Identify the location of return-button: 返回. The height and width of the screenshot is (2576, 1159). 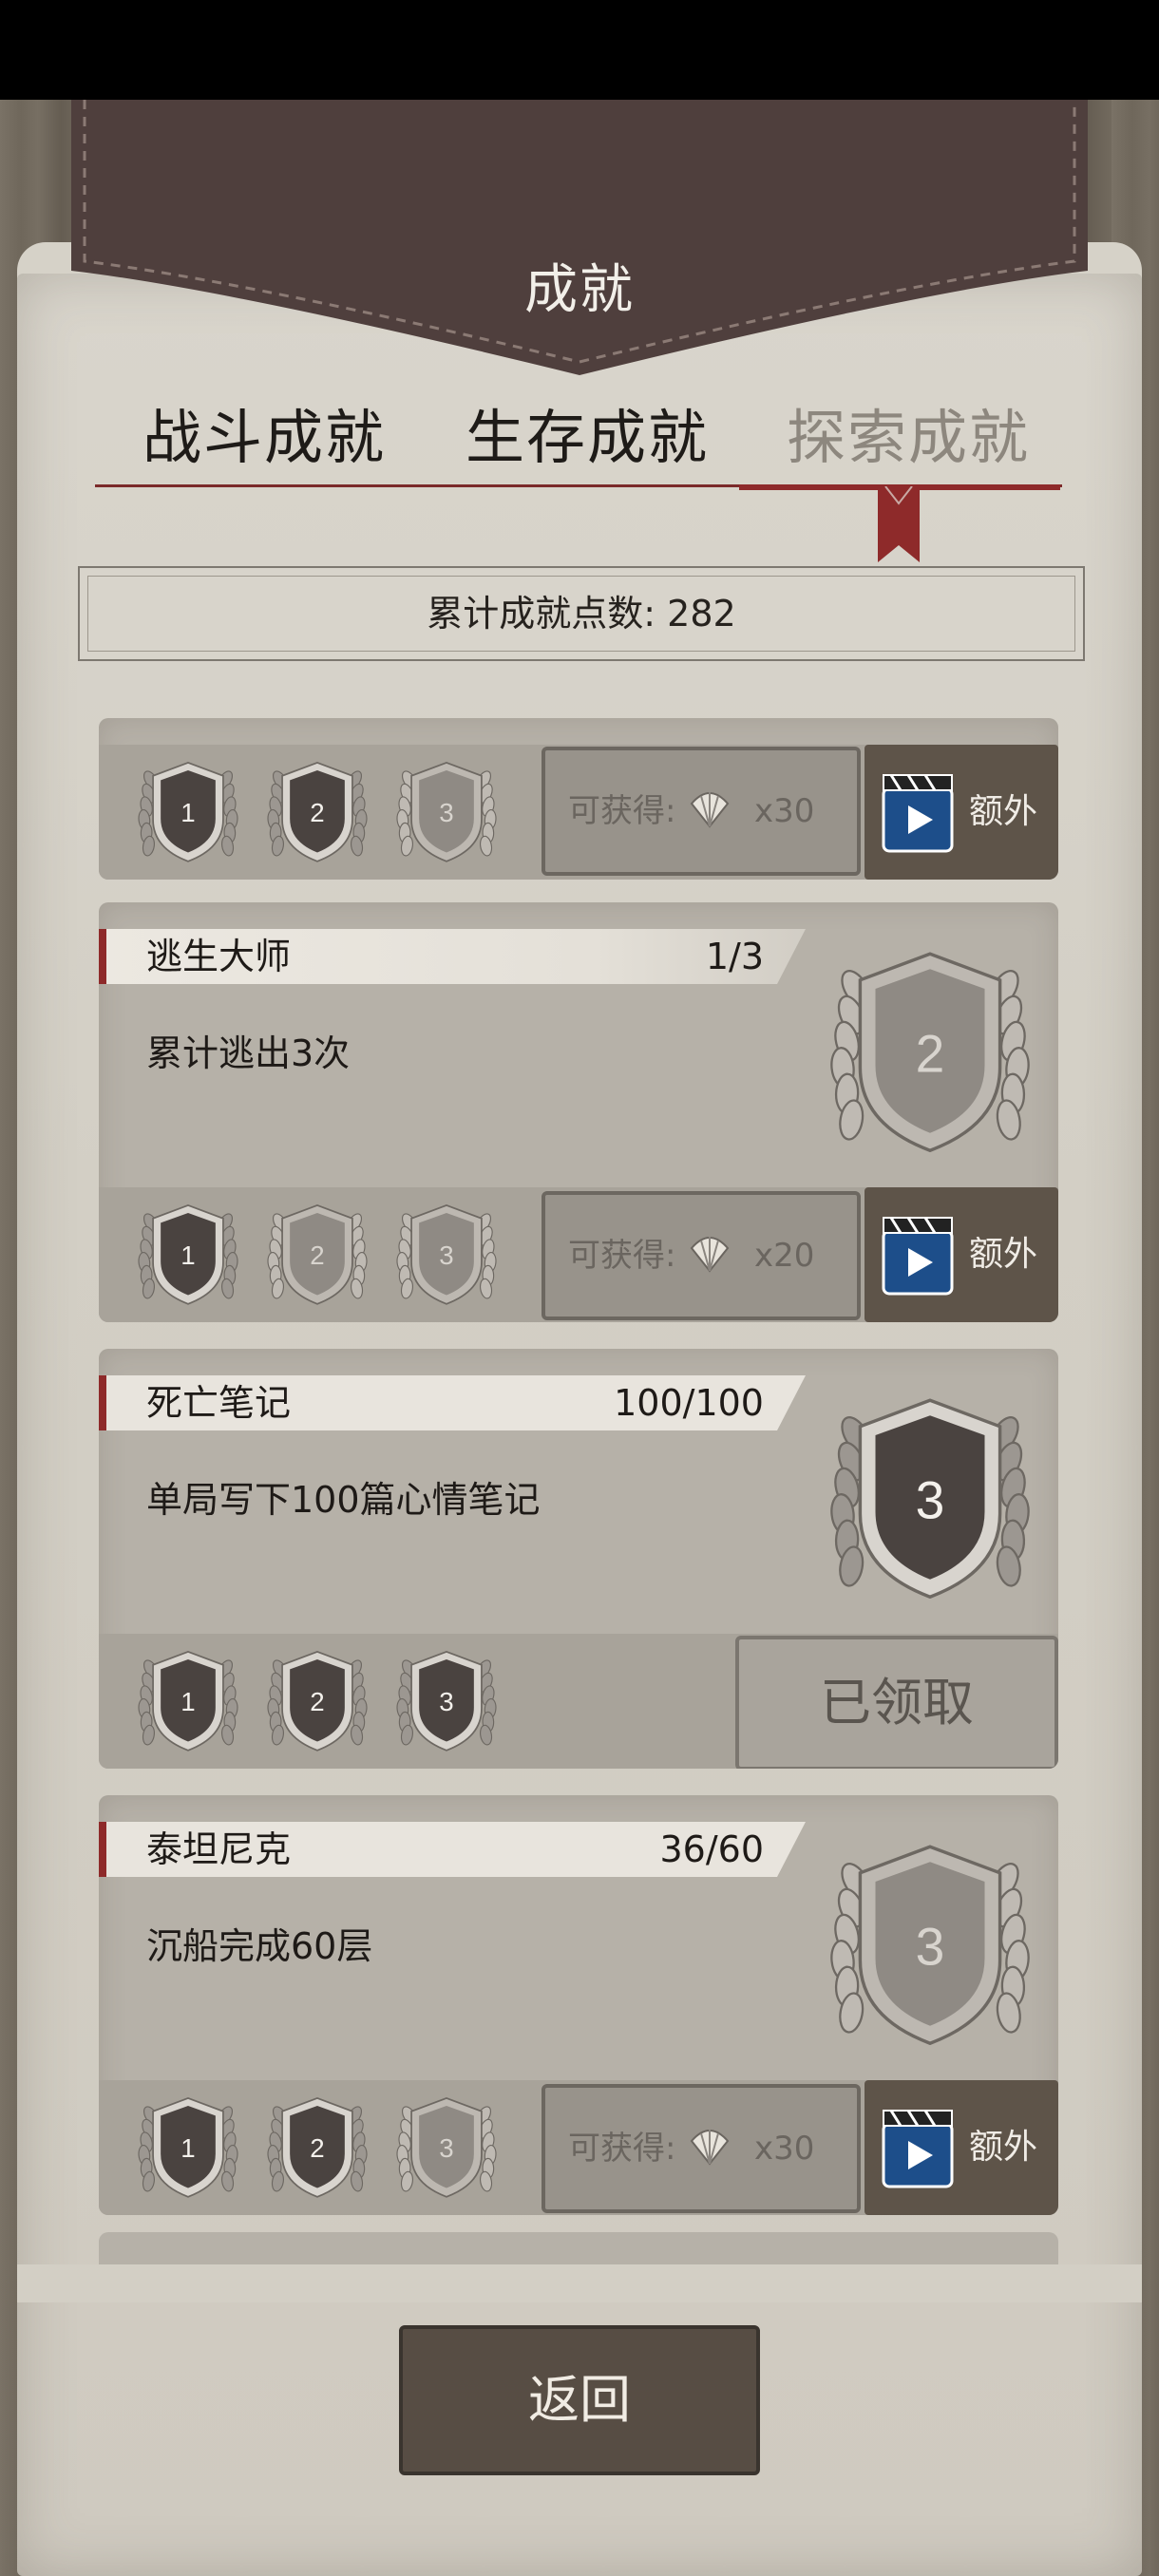
(579, 2400).